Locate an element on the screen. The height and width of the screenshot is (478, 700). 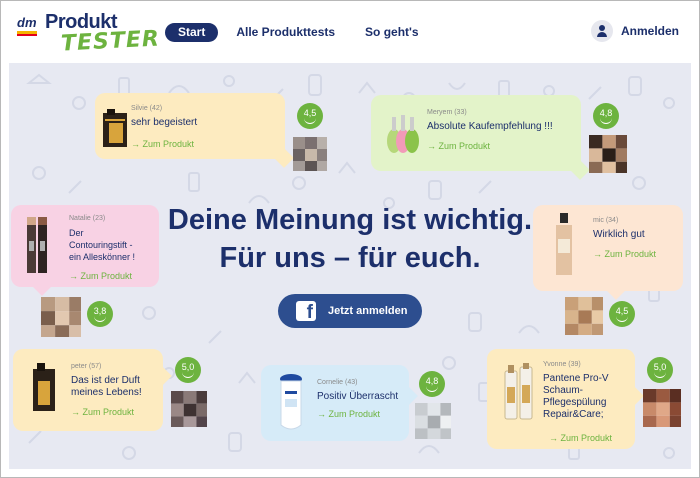
foundation-bottle-image is located at coordinates (564, 244).